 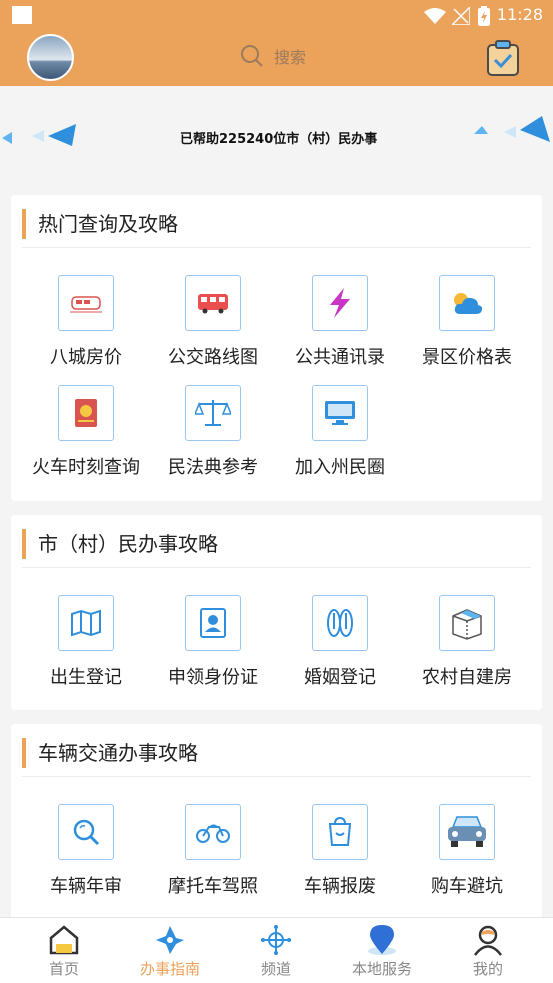 What do you see at coordinates (64, 940) in the screenshot?
I see `home-icon` at bounding box center [64, 940].